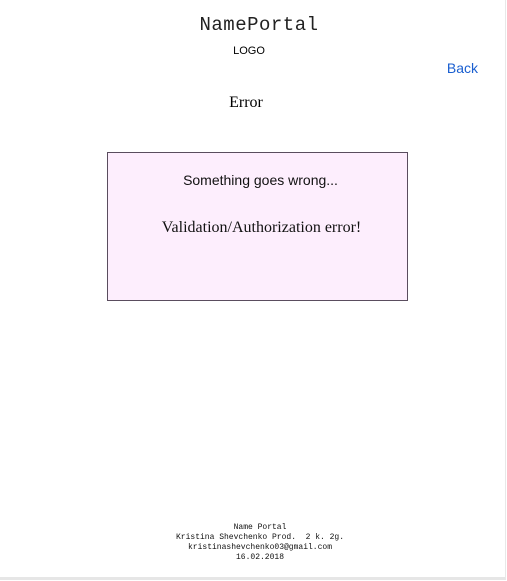  I want to click on footer-email: kristinashevchenko03@gmail.com, so click(260, 547).